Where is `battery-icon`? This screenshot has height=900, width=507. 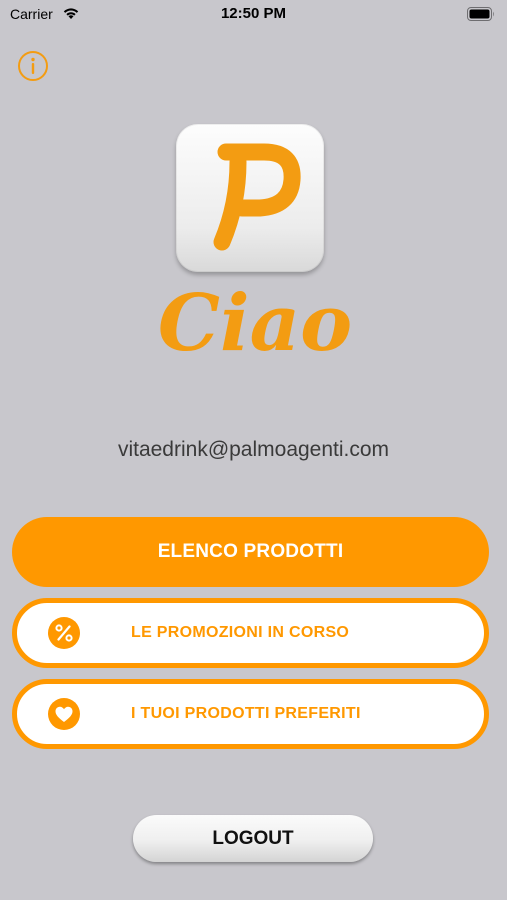 battery-icon is located at coordinates (480, 14).